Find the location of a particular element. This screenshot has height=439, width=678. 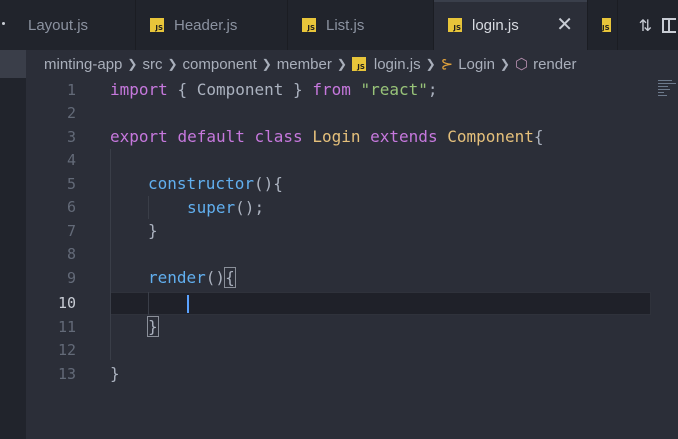

line-number: 3 is located at coordinates (71, 136).